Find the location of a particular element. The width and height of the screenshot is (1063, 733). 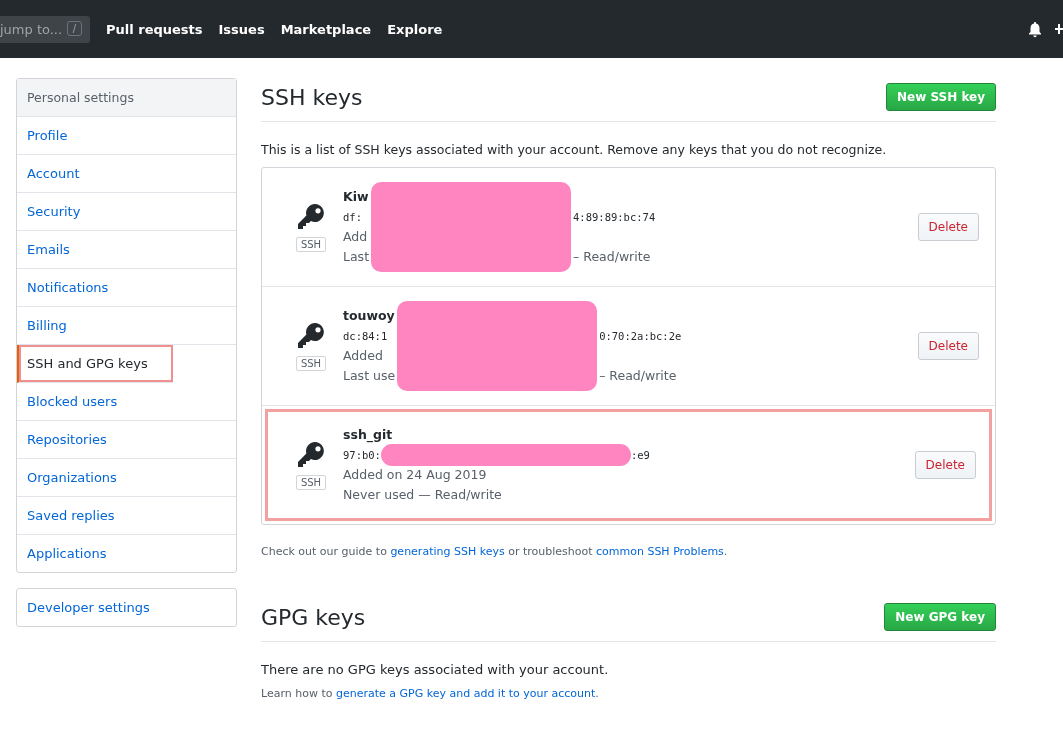

intro-text: This is a list of SSH keys associated with your account. Remove any keys that you do not recognize. is located at coordinates (574, 149).